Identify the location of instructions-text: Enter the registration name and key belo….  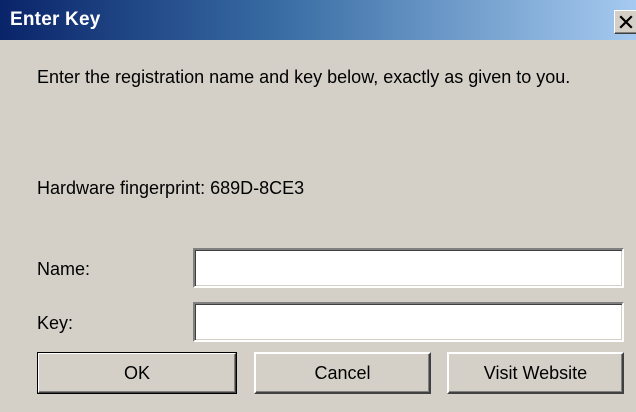
(304, 77).